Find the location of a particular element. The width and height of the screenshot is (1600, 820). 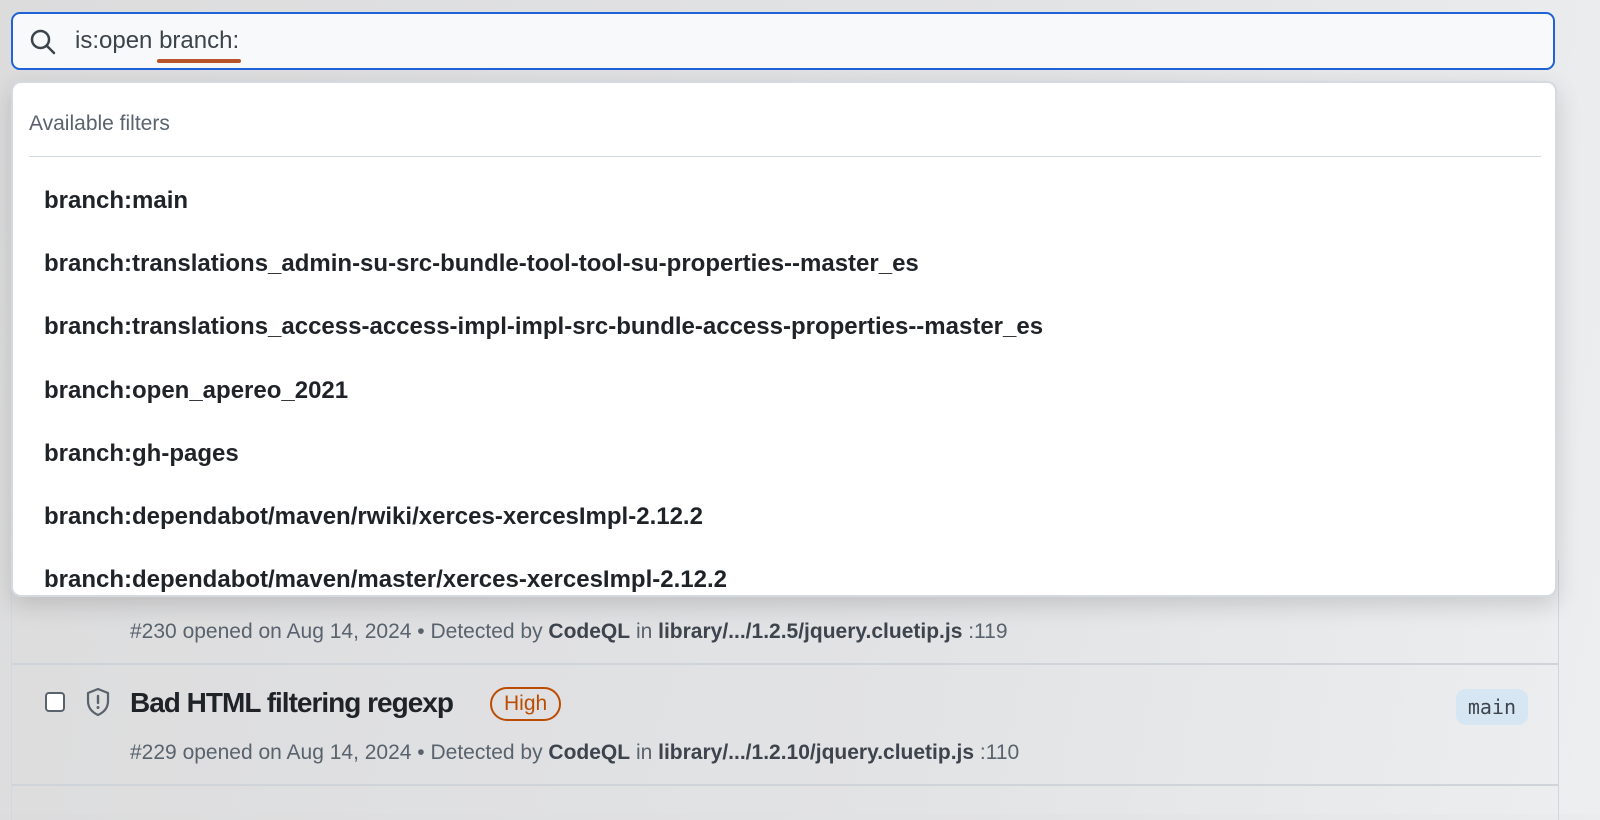

branch-label: main is located at coordinates (1491, 707).